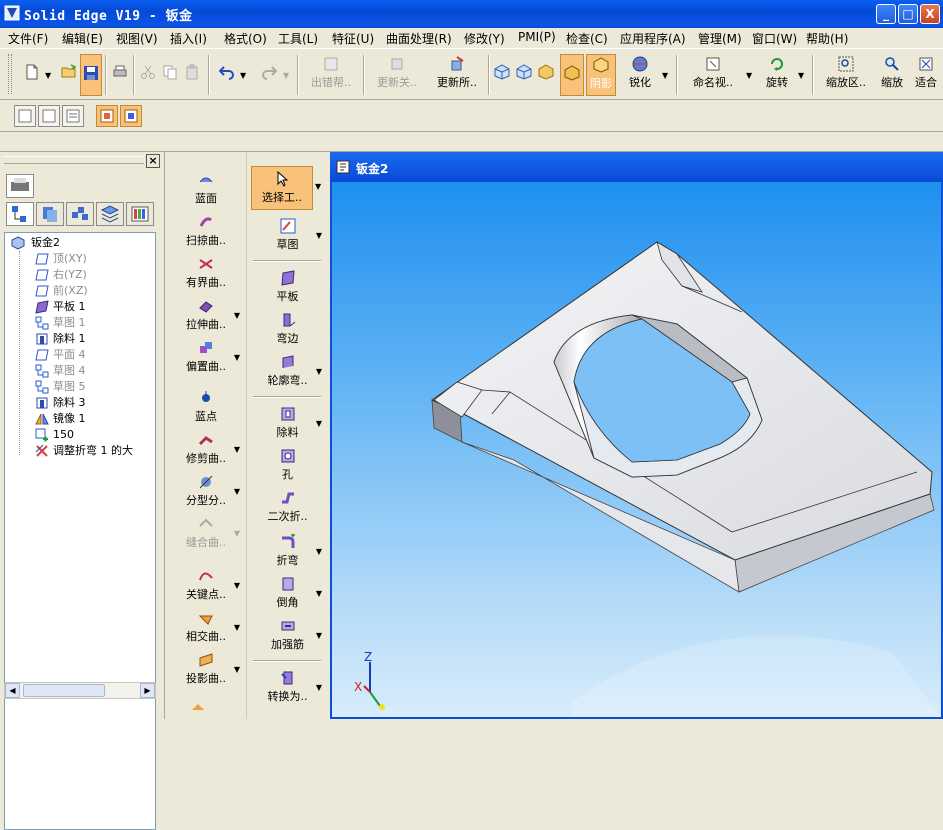 The height and width of the screenshot is (830, 943). I want to click on view-trimetric-button, so click(546, 75).